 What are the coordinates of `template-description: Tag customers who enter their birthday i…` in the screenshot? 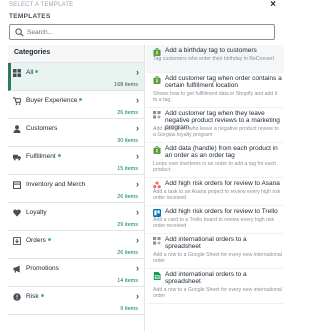 It's located at (214, 59).